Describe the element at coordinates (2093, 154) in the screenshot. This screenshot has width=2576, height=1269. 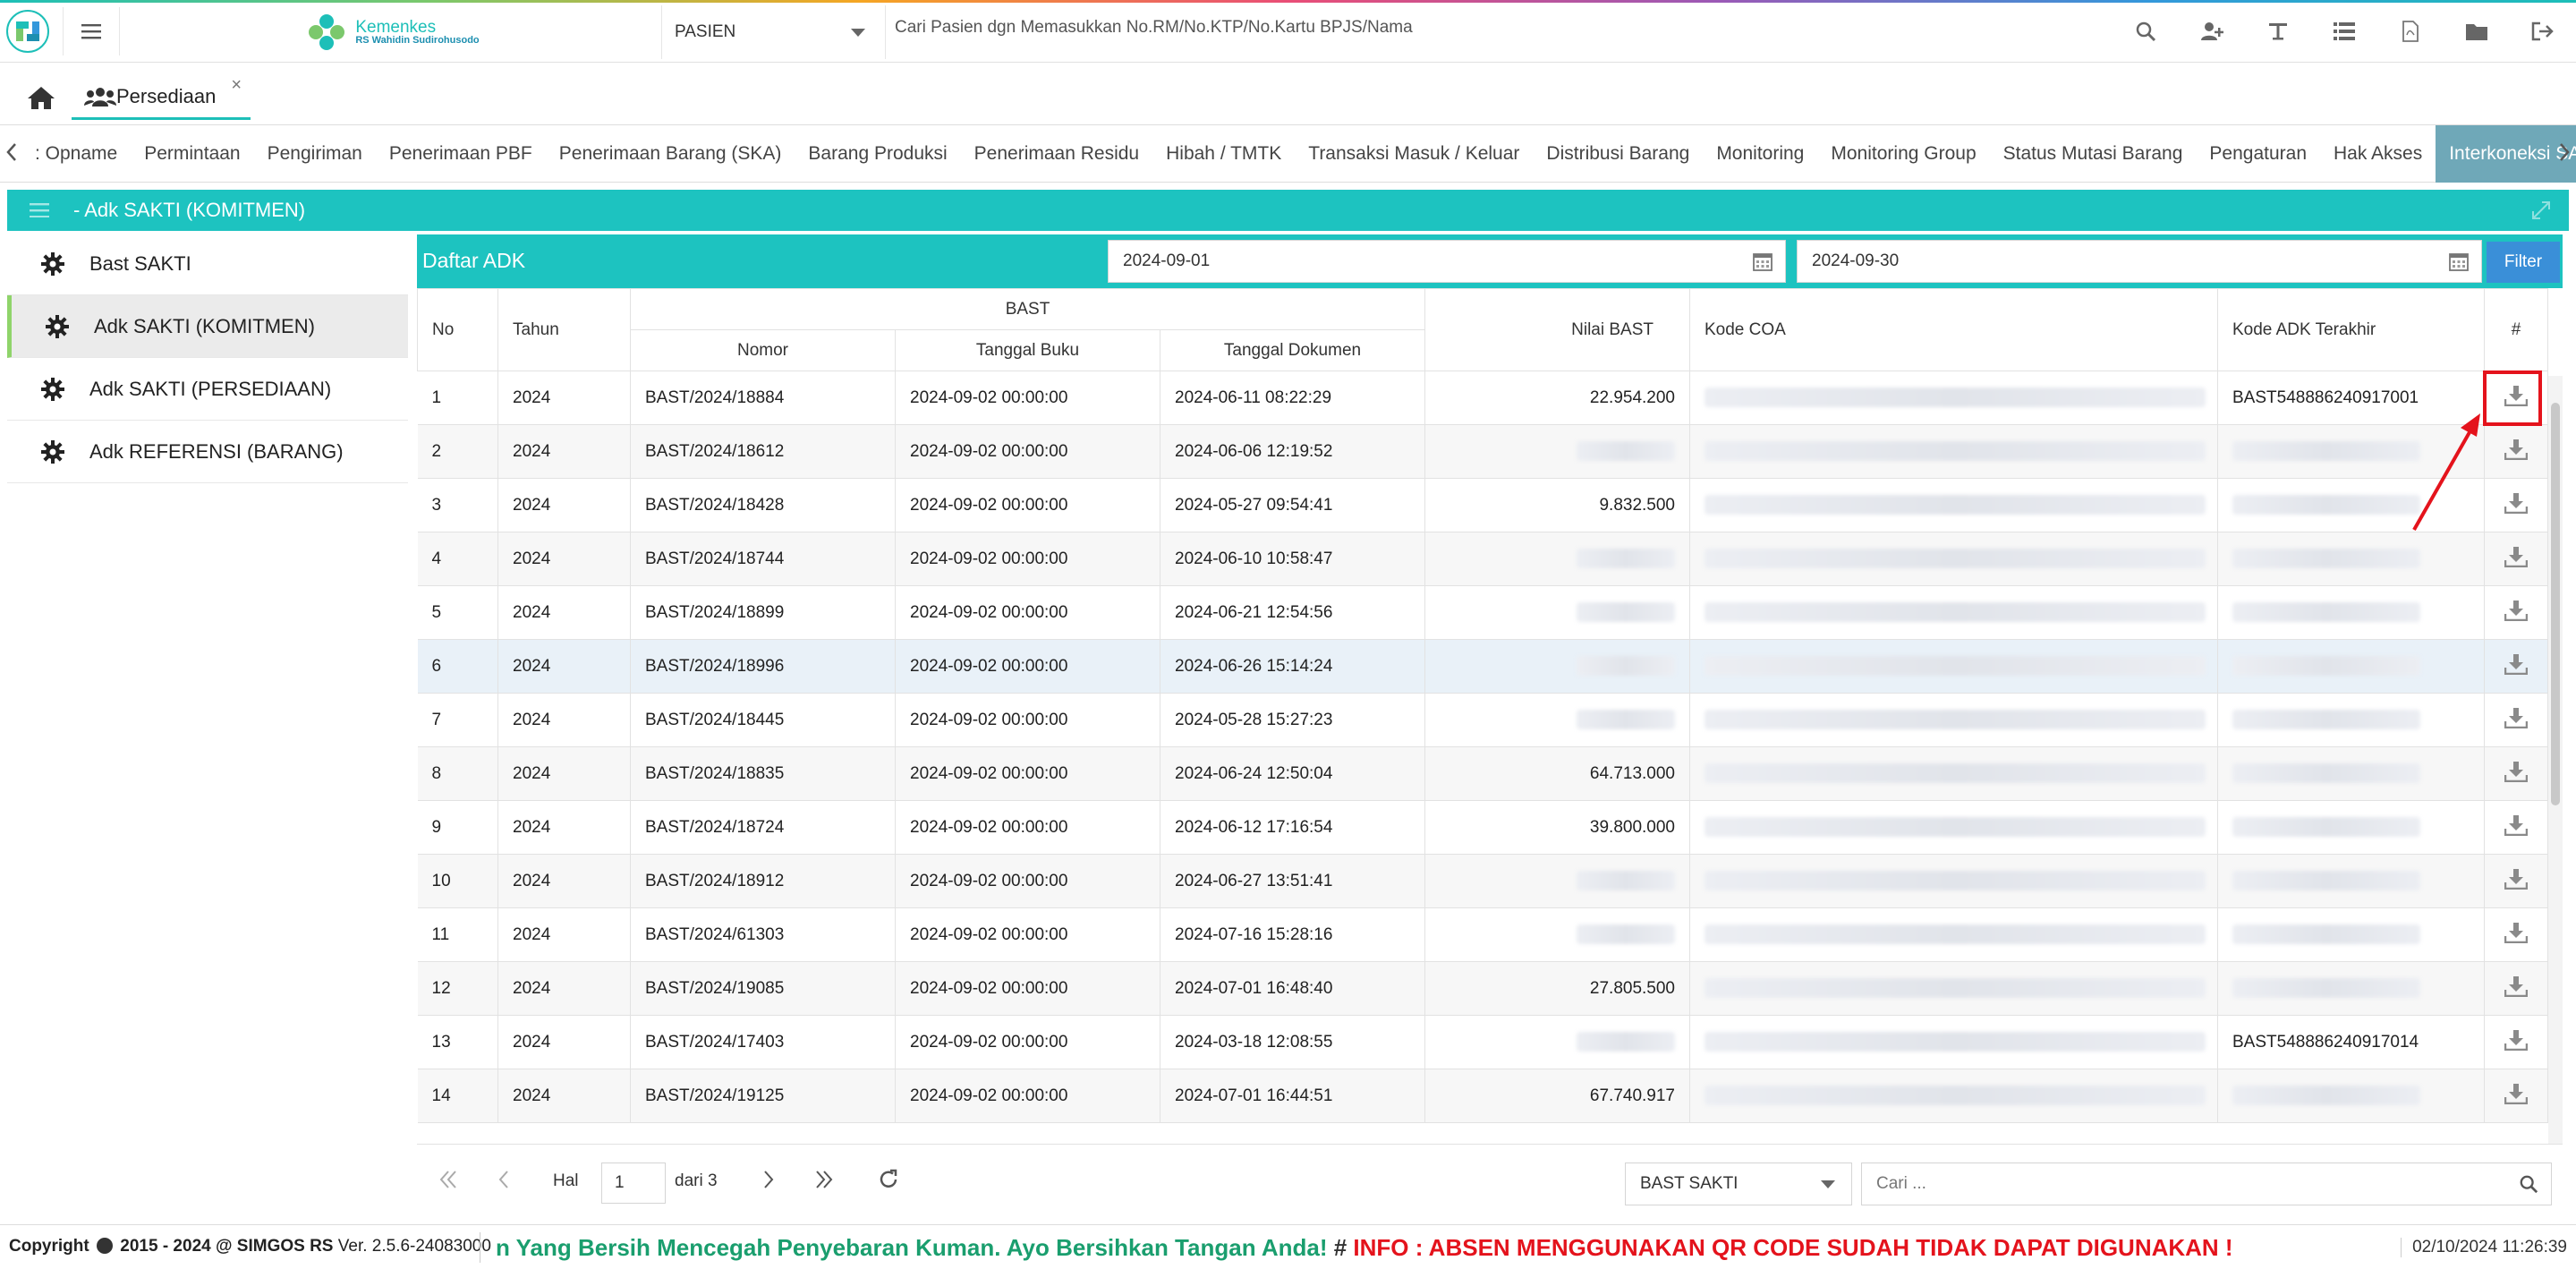
I see `menu-item-status-mutasi-barang: Status Mutasi Barang` at that location.